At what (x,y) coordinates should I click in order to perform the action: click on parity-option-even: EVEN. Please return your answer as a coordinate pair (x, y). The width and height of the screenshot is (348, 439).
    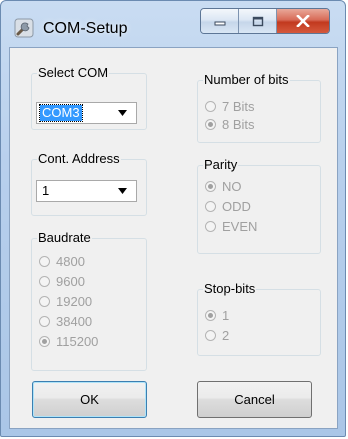
    Looking at the image, I should click on (231, 226).